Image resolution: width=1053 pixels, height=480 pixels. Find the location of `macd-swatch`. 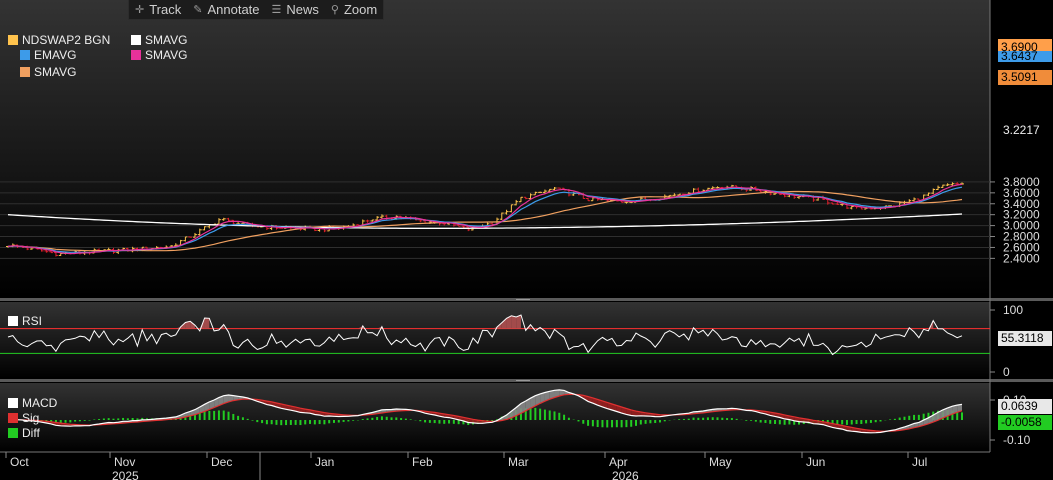

macd-swatch is located at coordinates (13, 403).